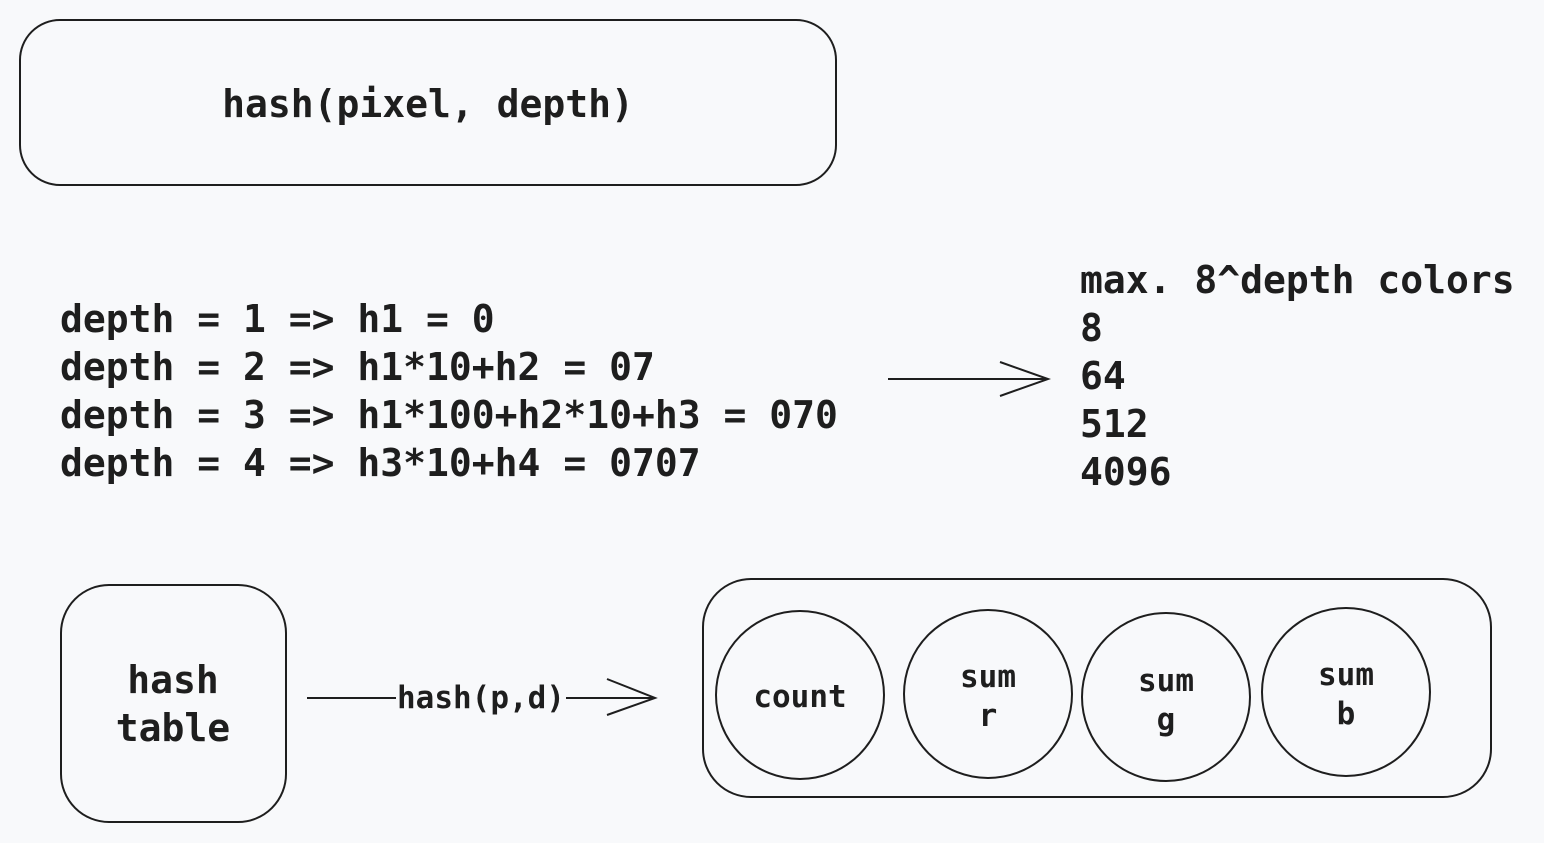 The image size is (1544, 843). I want to click on field-sum-b-line1: sum, so click(1346, 675).